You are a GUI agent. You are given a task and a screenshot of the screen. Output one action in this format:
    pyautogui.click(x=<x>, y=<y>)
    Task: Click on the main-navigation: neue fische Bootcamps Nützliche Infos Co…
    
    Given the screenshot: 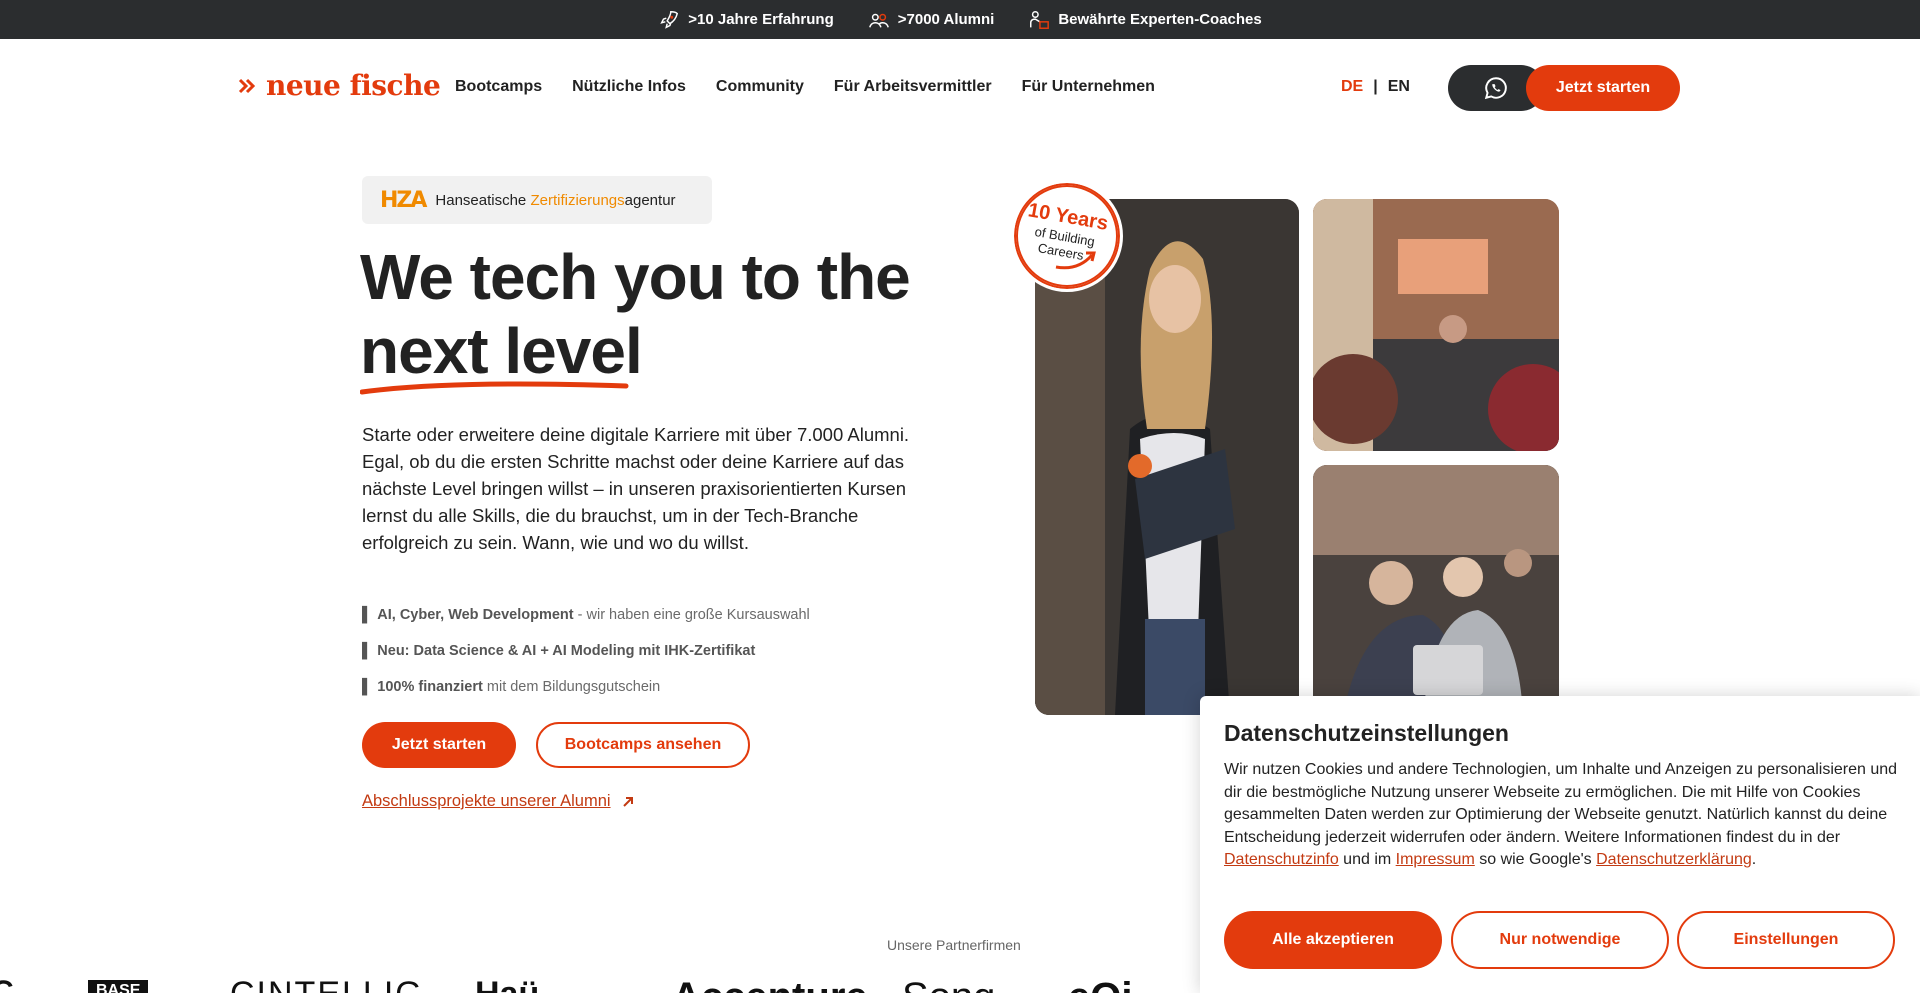 What is the action you would take?
    pyautogui.click(x=960, y=87)
    